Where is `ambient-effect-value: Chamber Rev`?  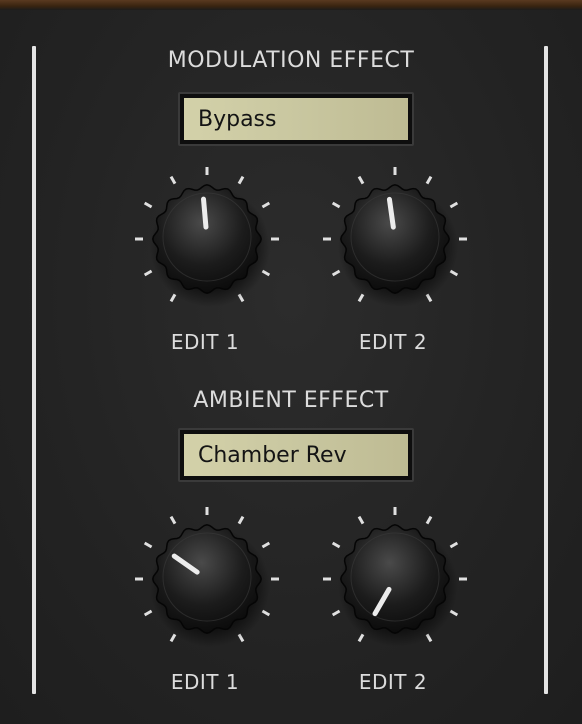 ambient-effect-value: Chamber Rev is located at coordinates (296, 455).